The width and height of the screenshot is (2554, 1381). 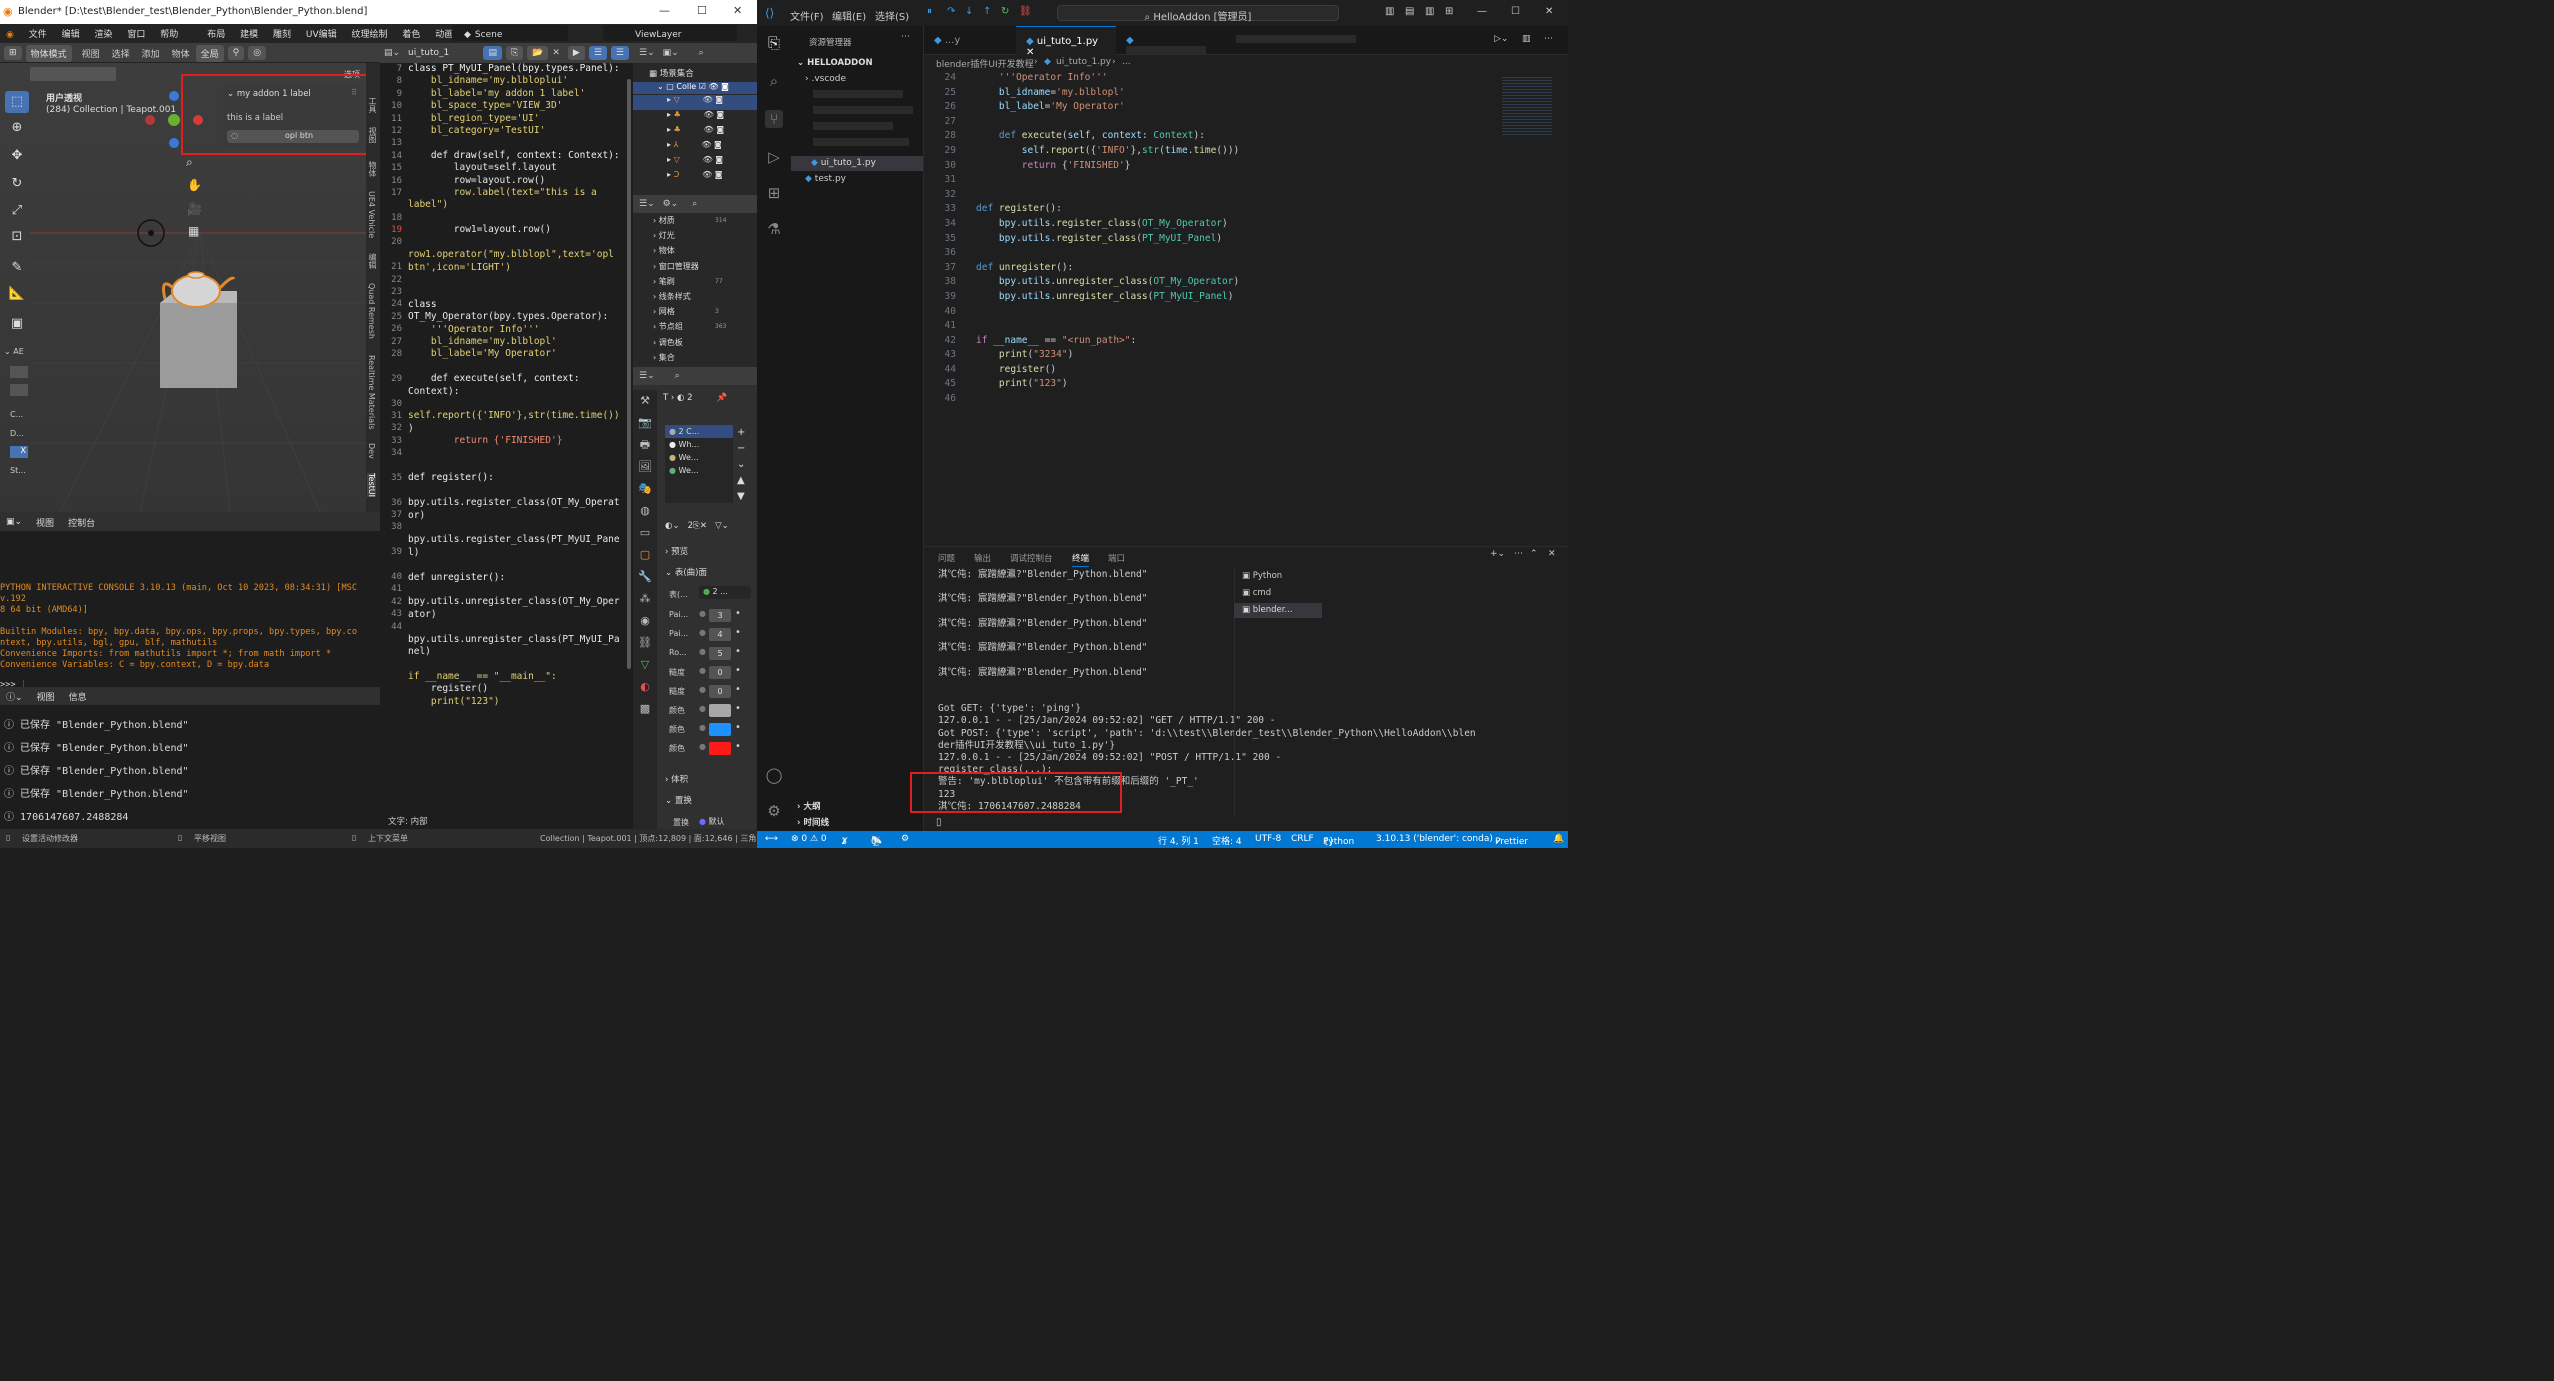 What do you see at coordinates (741, 433) in the screenshot?
I see `add-slot-icon: +` at bounding box center [741, 433].